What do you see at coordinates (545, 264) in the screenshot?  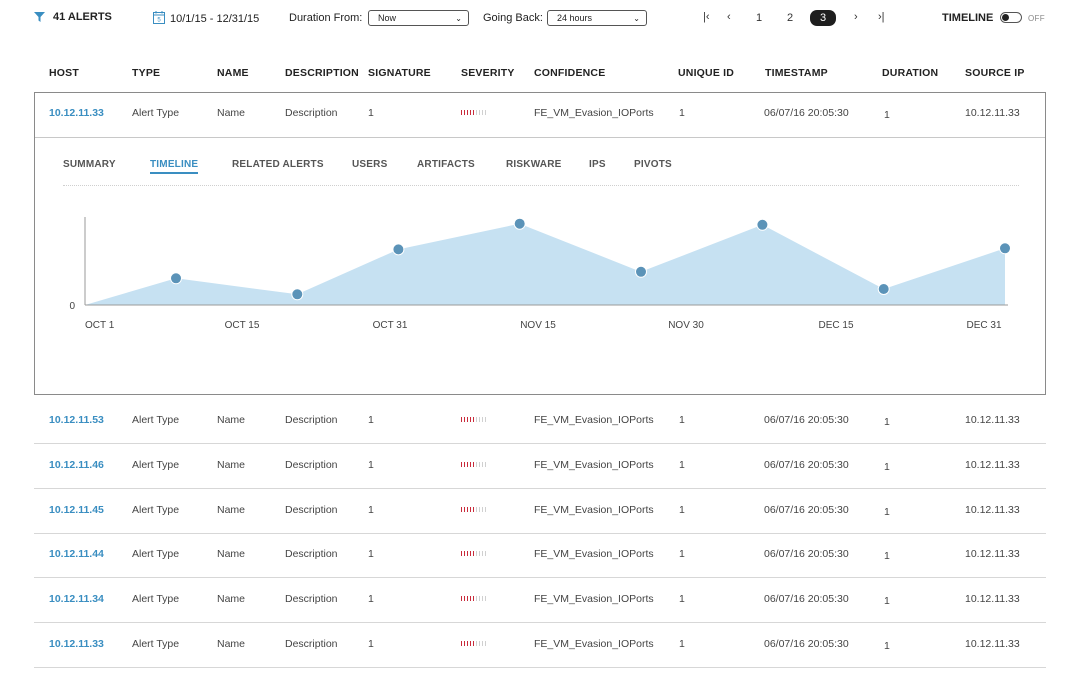 I see `area-series` at bounding box center [545, 264].